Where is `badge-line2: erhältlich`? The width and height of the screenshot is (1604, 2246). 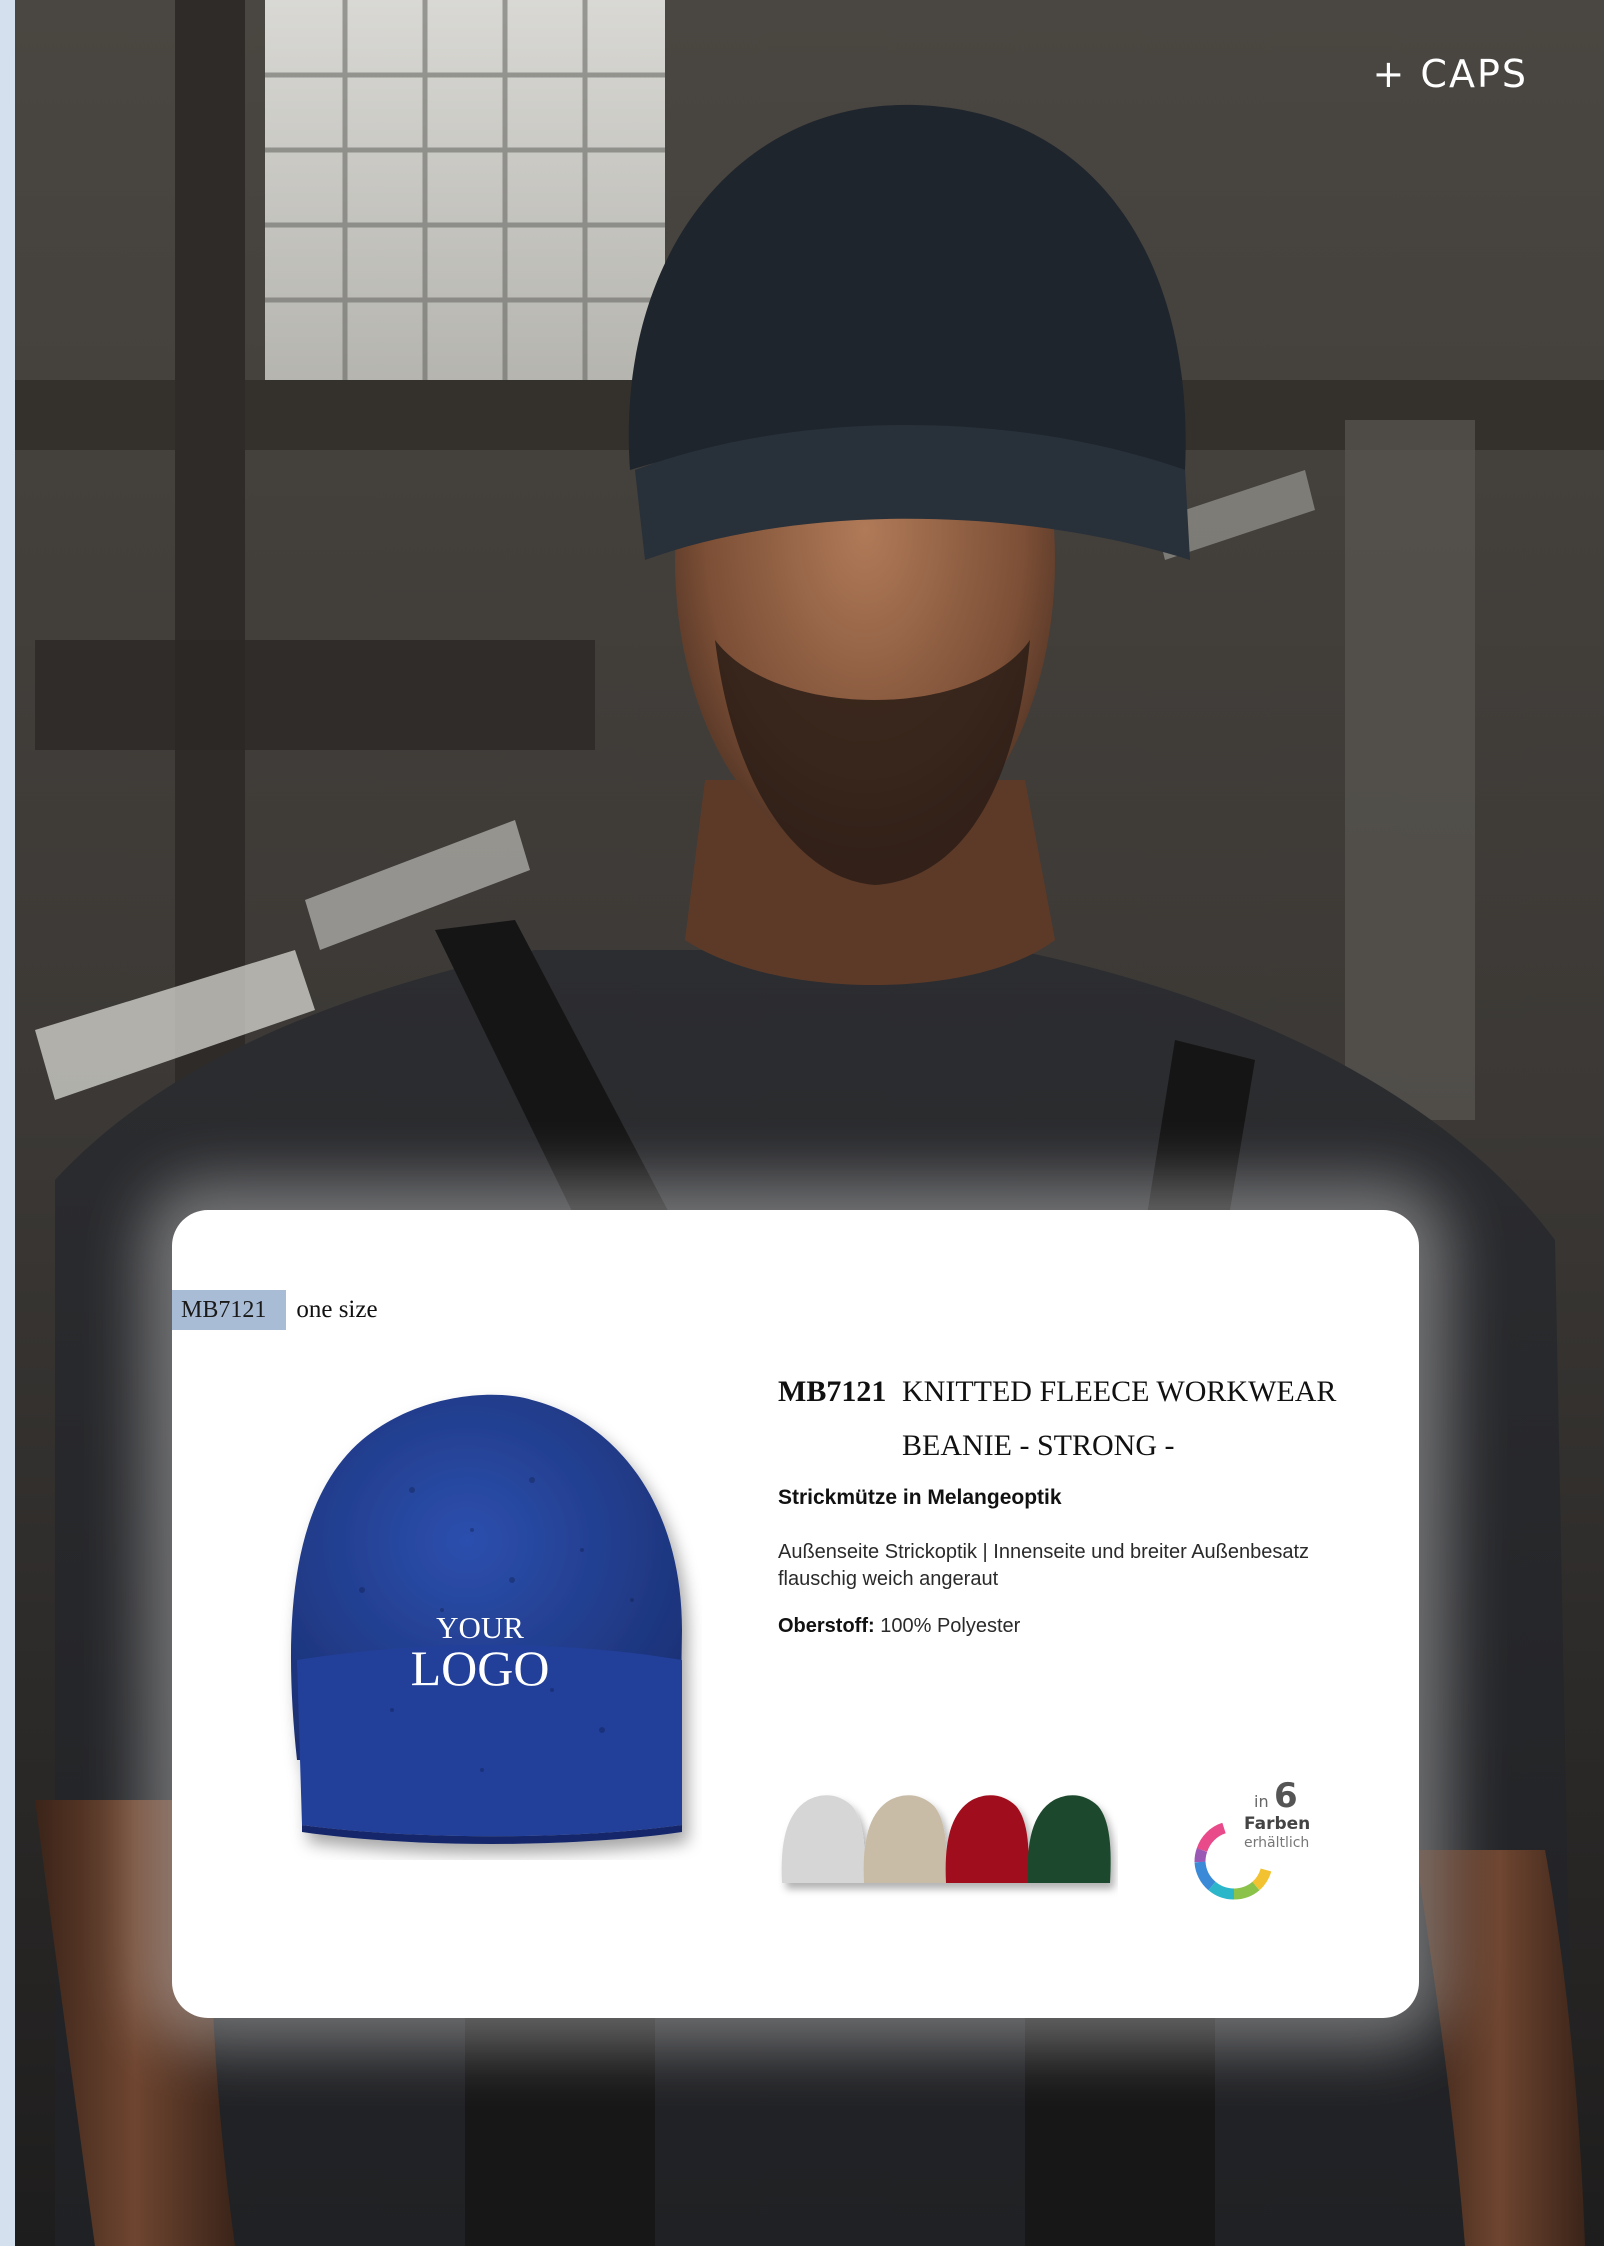 badge-line2: erhältlich is located at coordinates (1277, 1843).